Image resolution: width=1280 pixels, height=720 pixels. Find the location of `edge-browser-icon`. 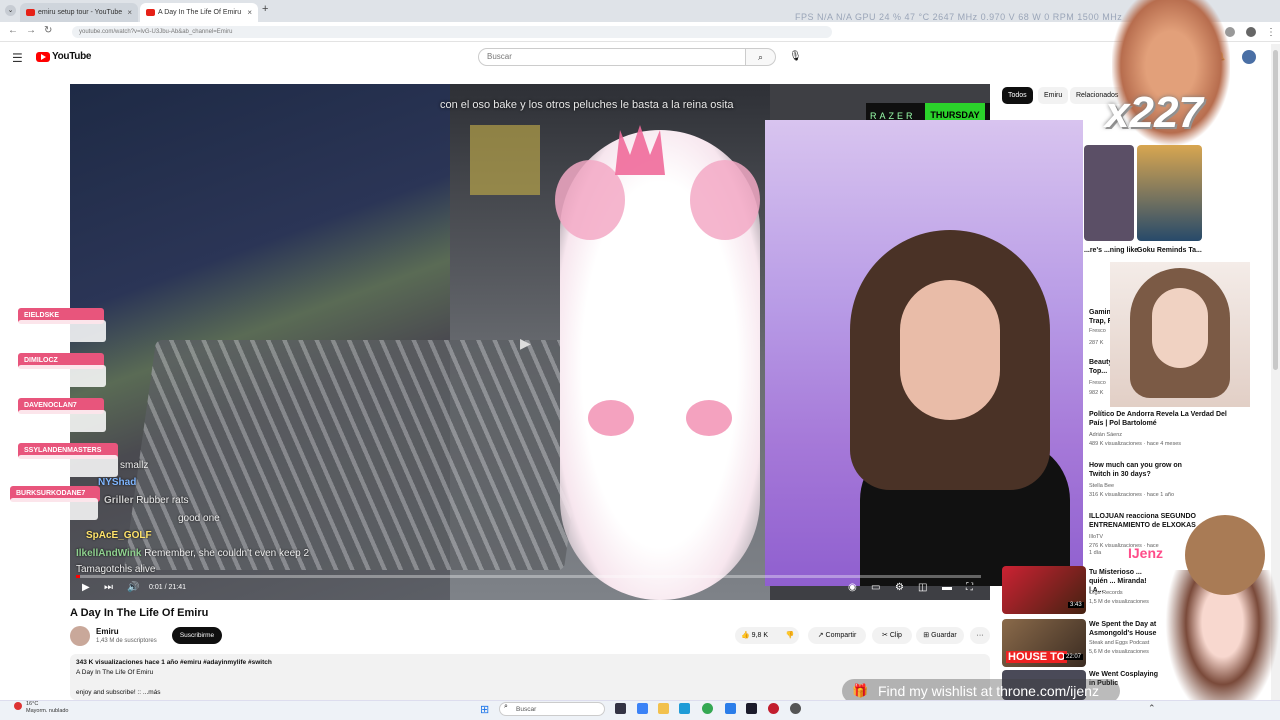

edge-browser-icon is located at coordinates (684, 708).